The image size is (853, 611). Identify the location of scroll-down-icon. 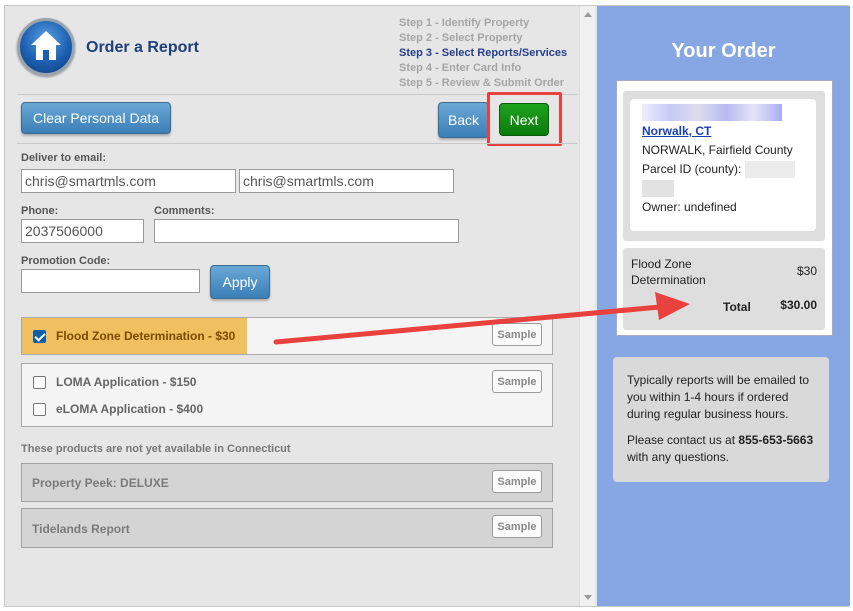
(588, 597).